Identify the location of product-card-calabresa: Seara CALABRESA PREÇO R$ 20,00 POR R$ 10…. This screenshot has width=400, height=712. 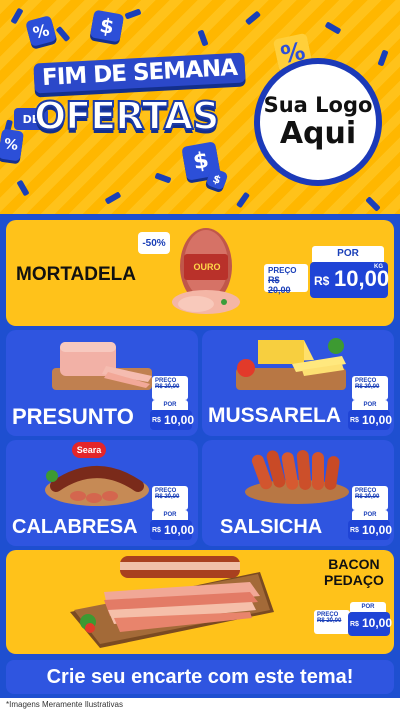
(102, 493).